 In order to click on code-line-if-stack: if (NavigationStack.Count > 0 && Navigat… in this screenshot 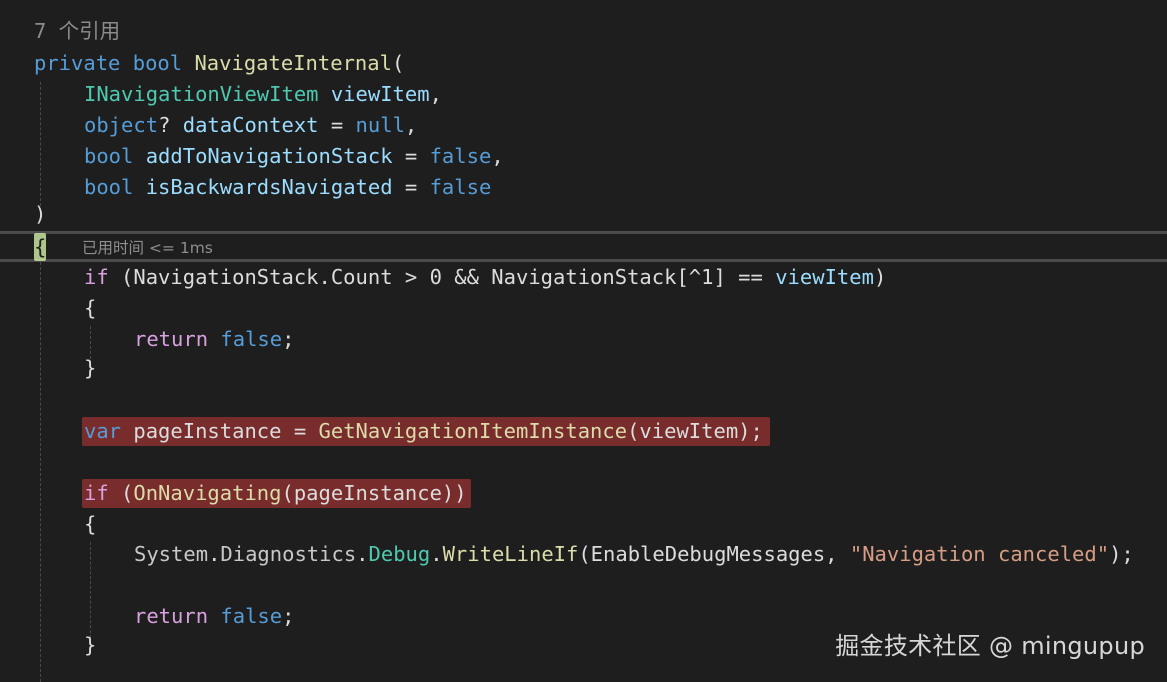, I will do `click(485, 277)`.